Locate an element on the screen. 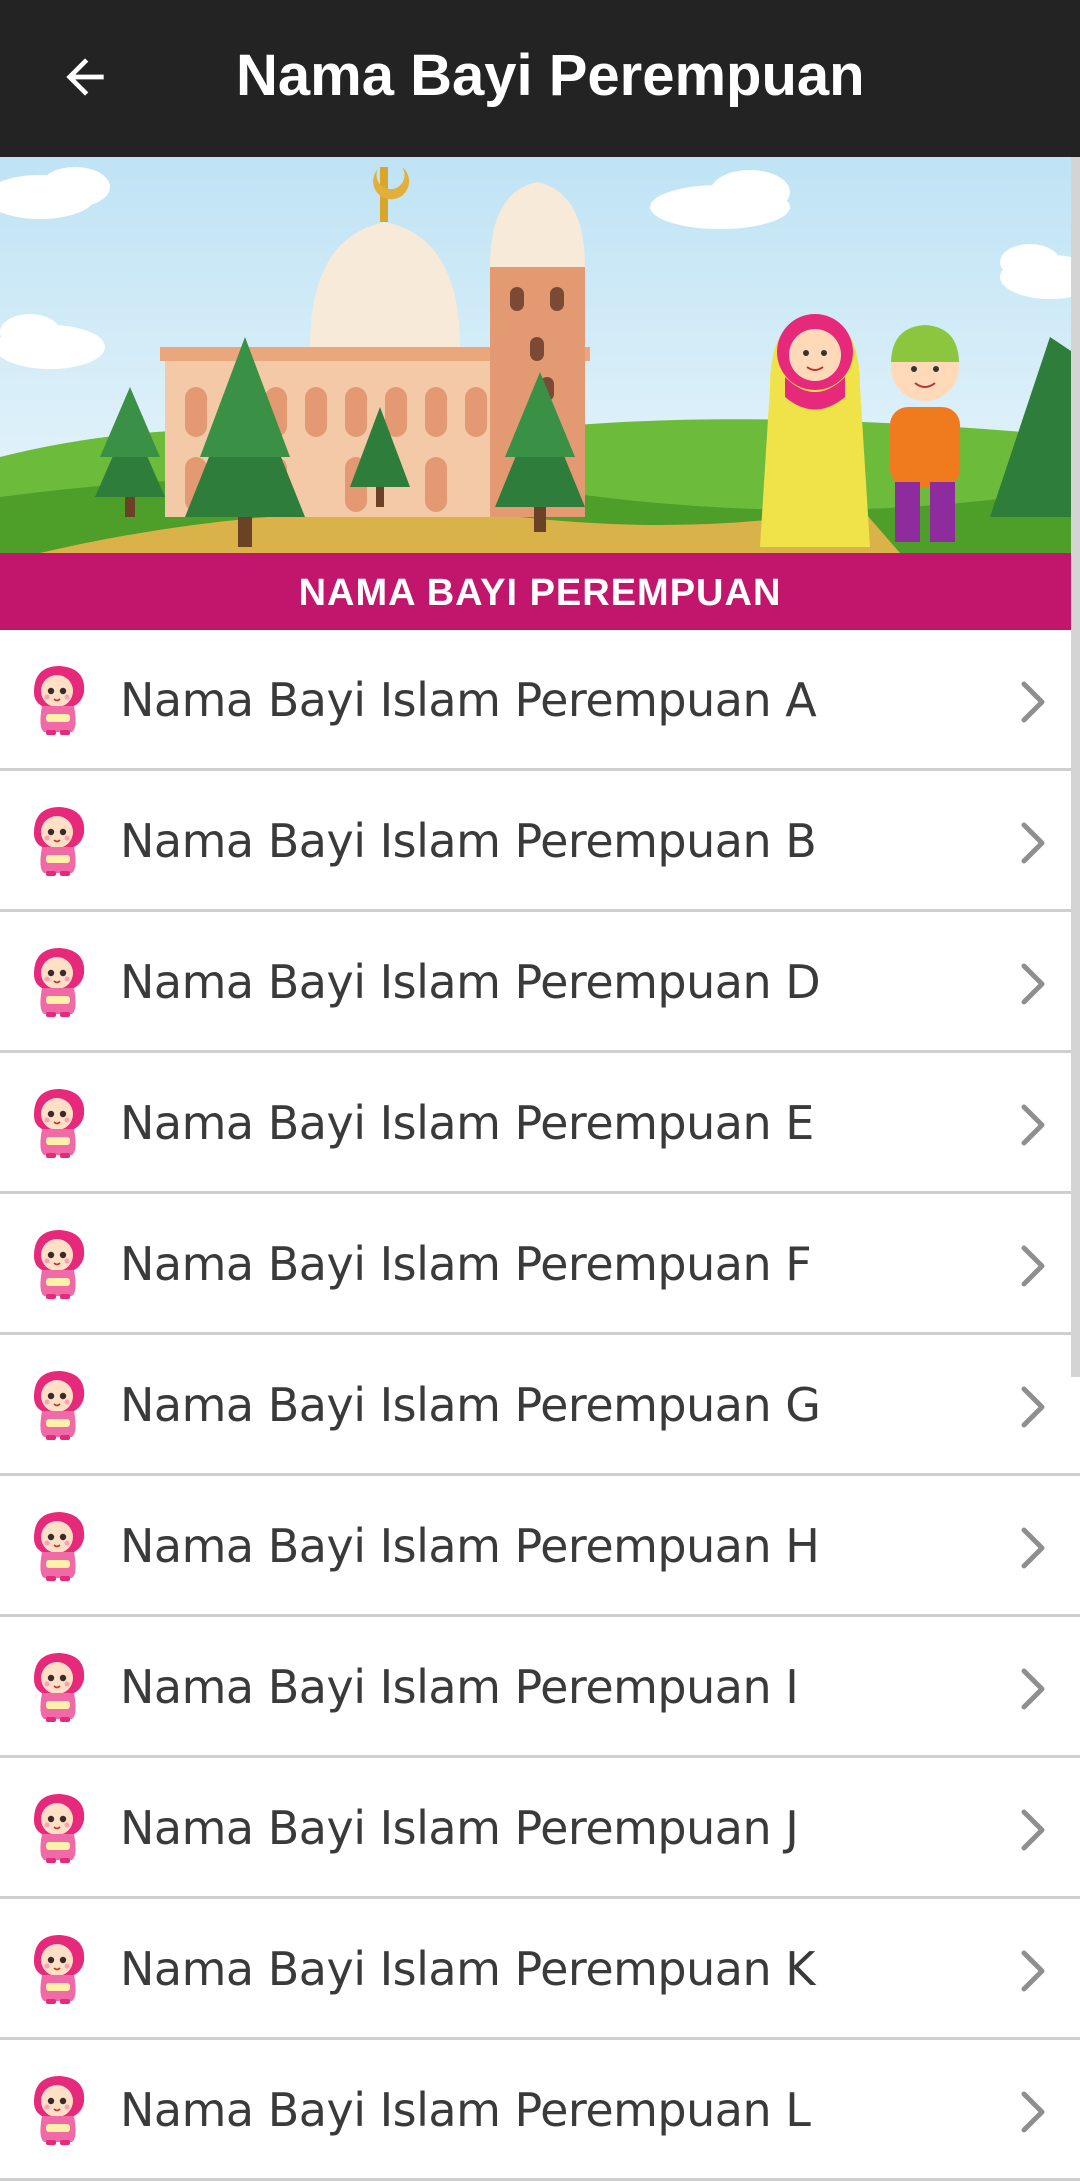 This screenshot has height=2181, width=1080. list-item: Nama Bayi Islam Perempuan E is located at coordinates (540, 1123).